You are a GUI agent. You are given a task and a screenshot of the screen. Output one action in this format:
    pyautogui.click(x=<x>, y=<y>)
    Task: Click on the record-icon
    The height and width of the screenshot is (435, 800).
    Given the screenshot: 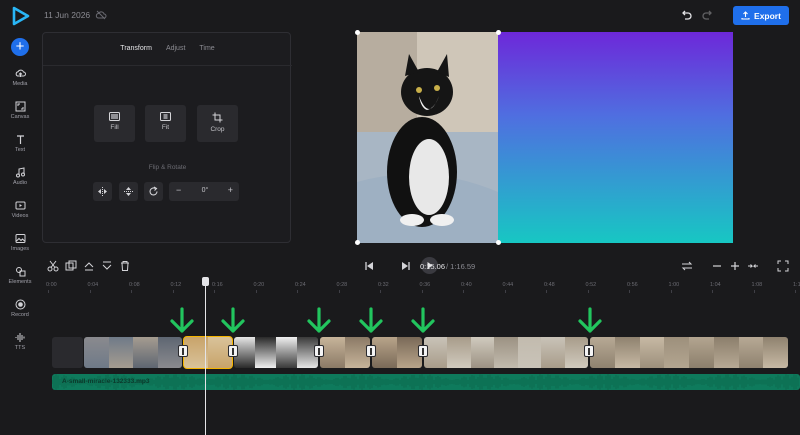 What is the action you would take?
    pyautogui.click(x=20, y=304)
    